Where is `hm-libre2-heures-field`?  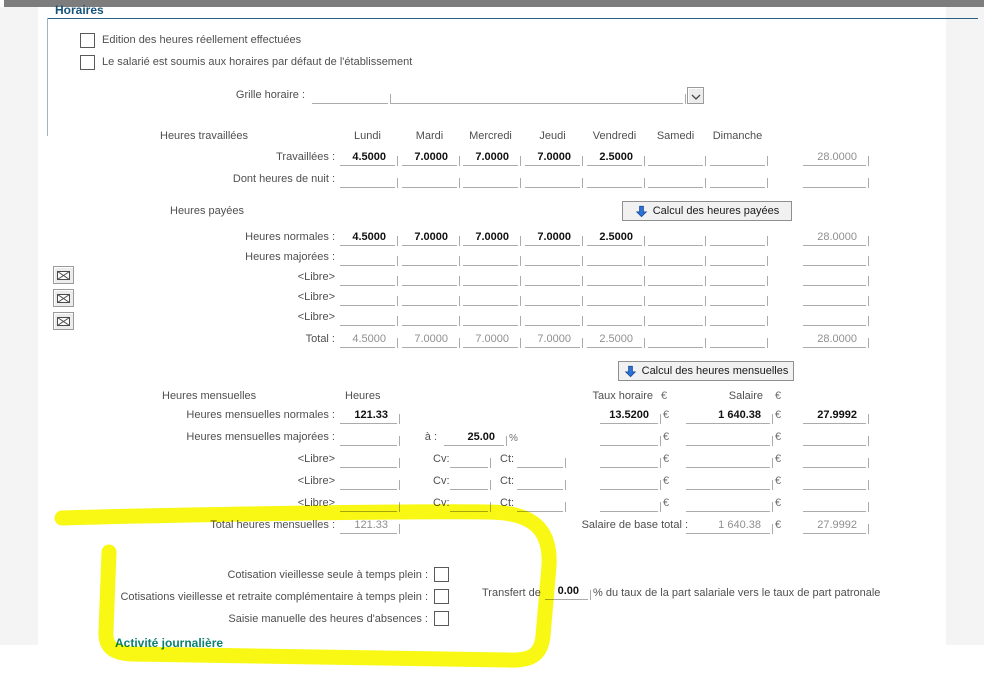 hm-libre2-heures-field is located at coordinates (370, 482).